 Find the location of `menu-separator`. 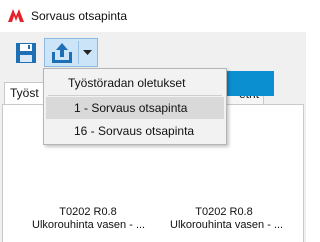

menu-separator is located at coordinates (135, 95).